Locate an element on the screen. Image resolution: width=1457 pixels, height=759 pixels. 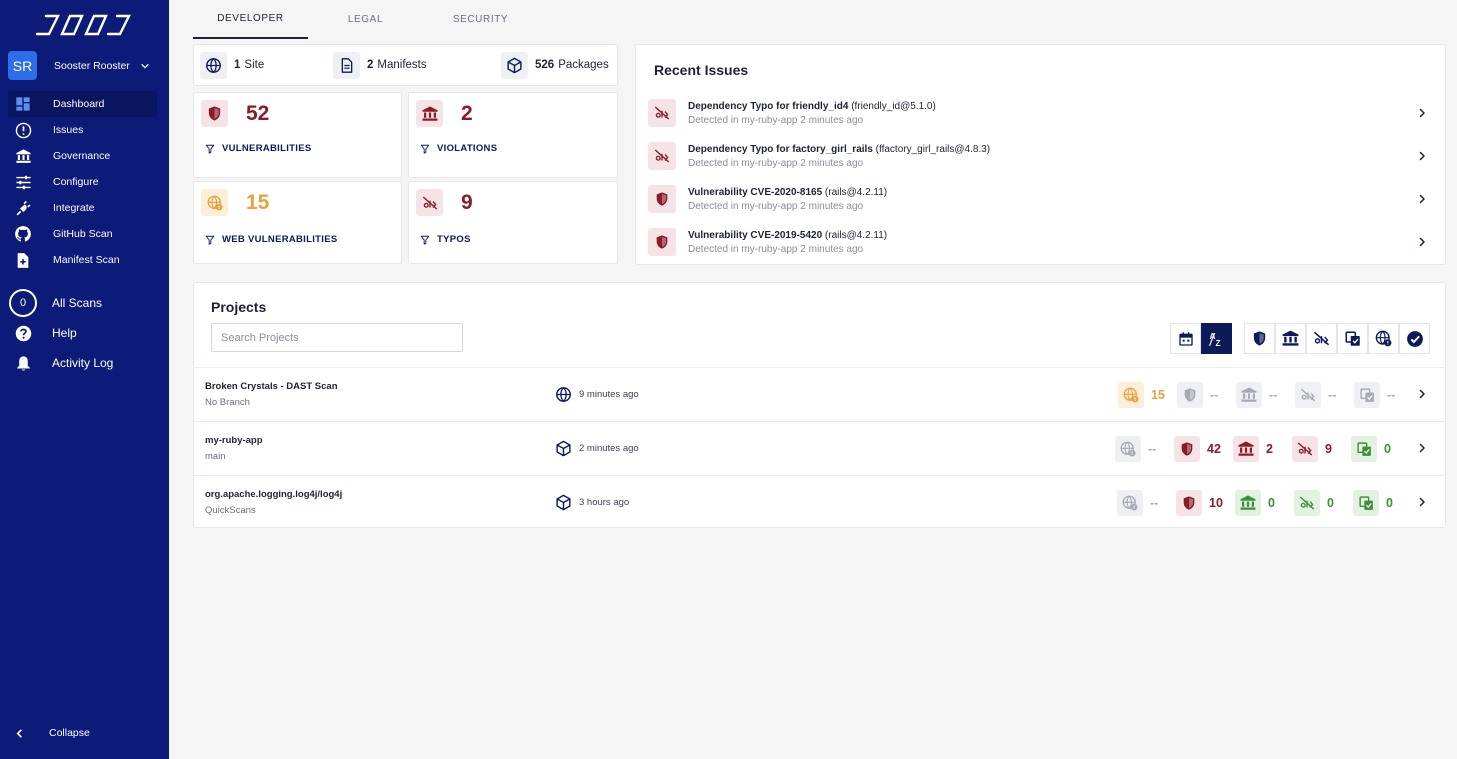
sidebar-item-help: Help is located at coordinates (82, 333).